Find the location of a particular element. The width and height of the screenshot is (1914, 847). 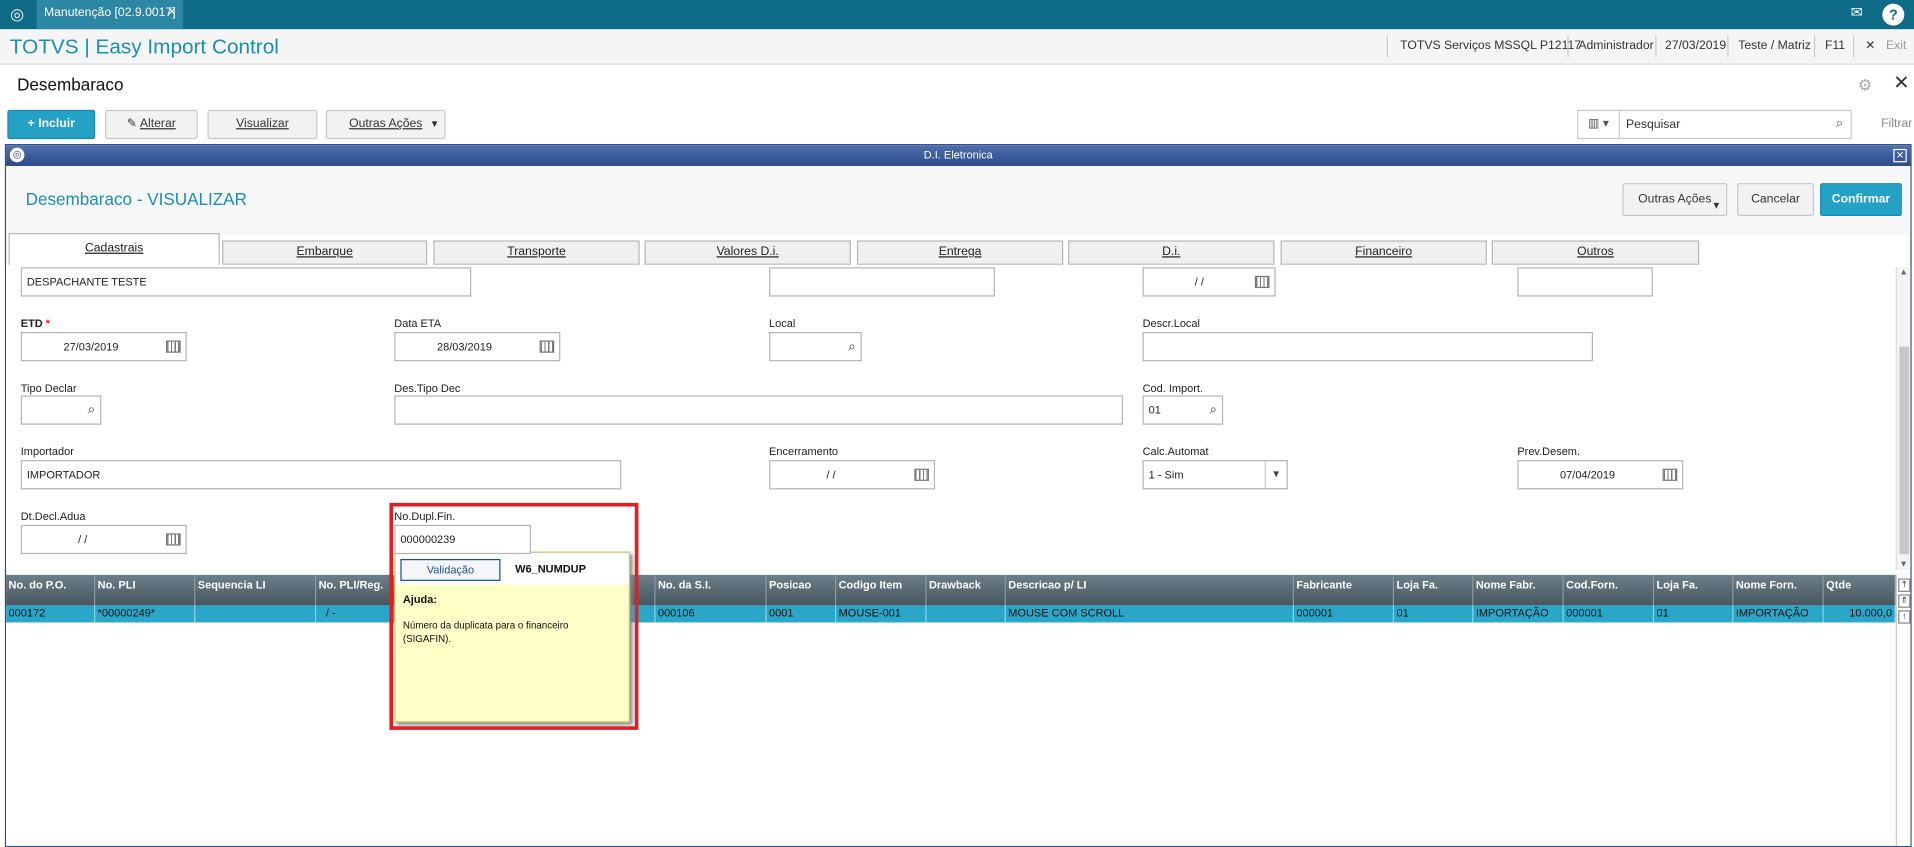

tab-entrega: Entrega is located at coordinates (960, 252).